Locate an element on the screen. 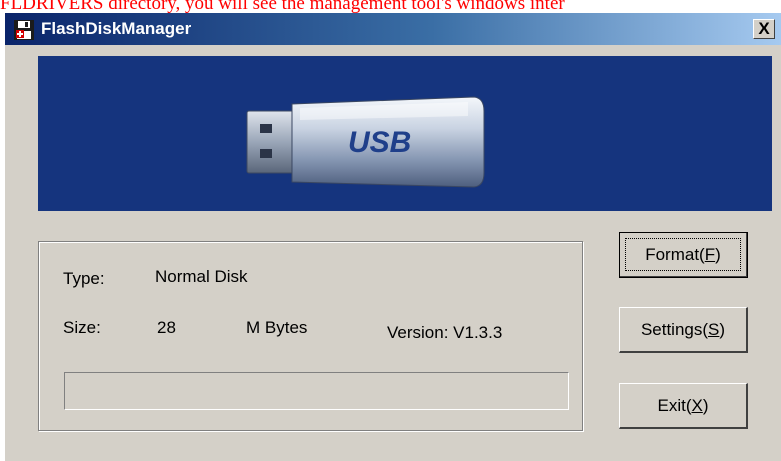 The width and height of the screenshot is (781, 461). settings-button-label: Settings(S) is located at coordinates (683, 329).